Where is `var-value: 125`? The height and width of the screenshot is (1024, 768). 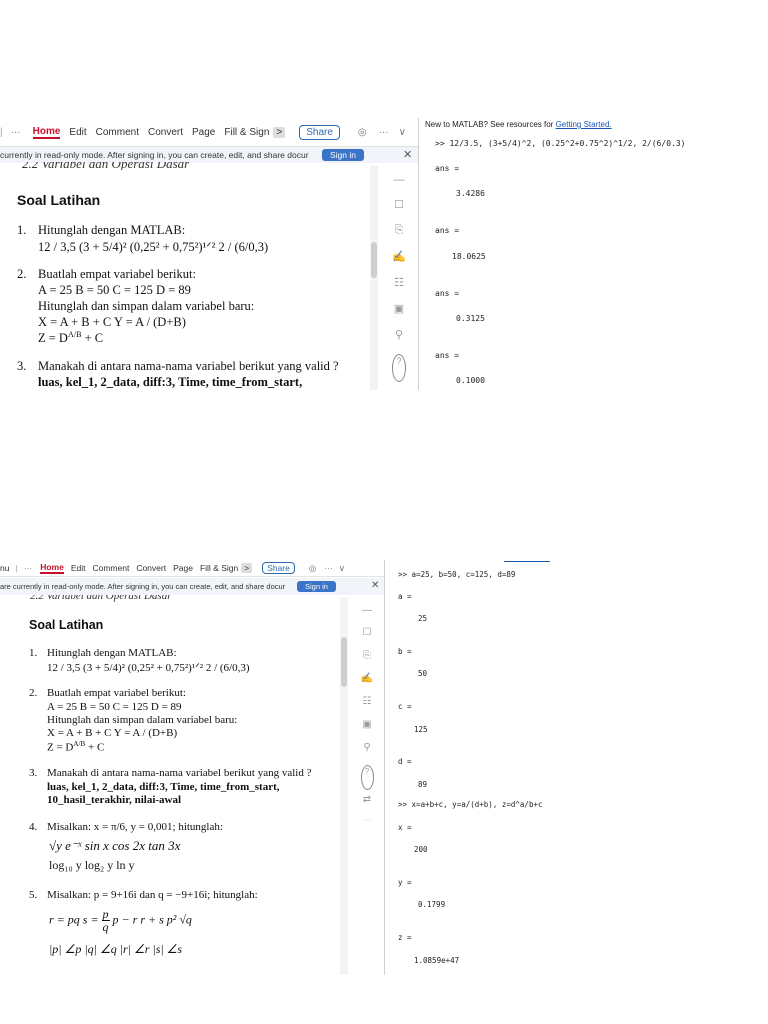
var-value: 125 is located at coordinates (421, 729).